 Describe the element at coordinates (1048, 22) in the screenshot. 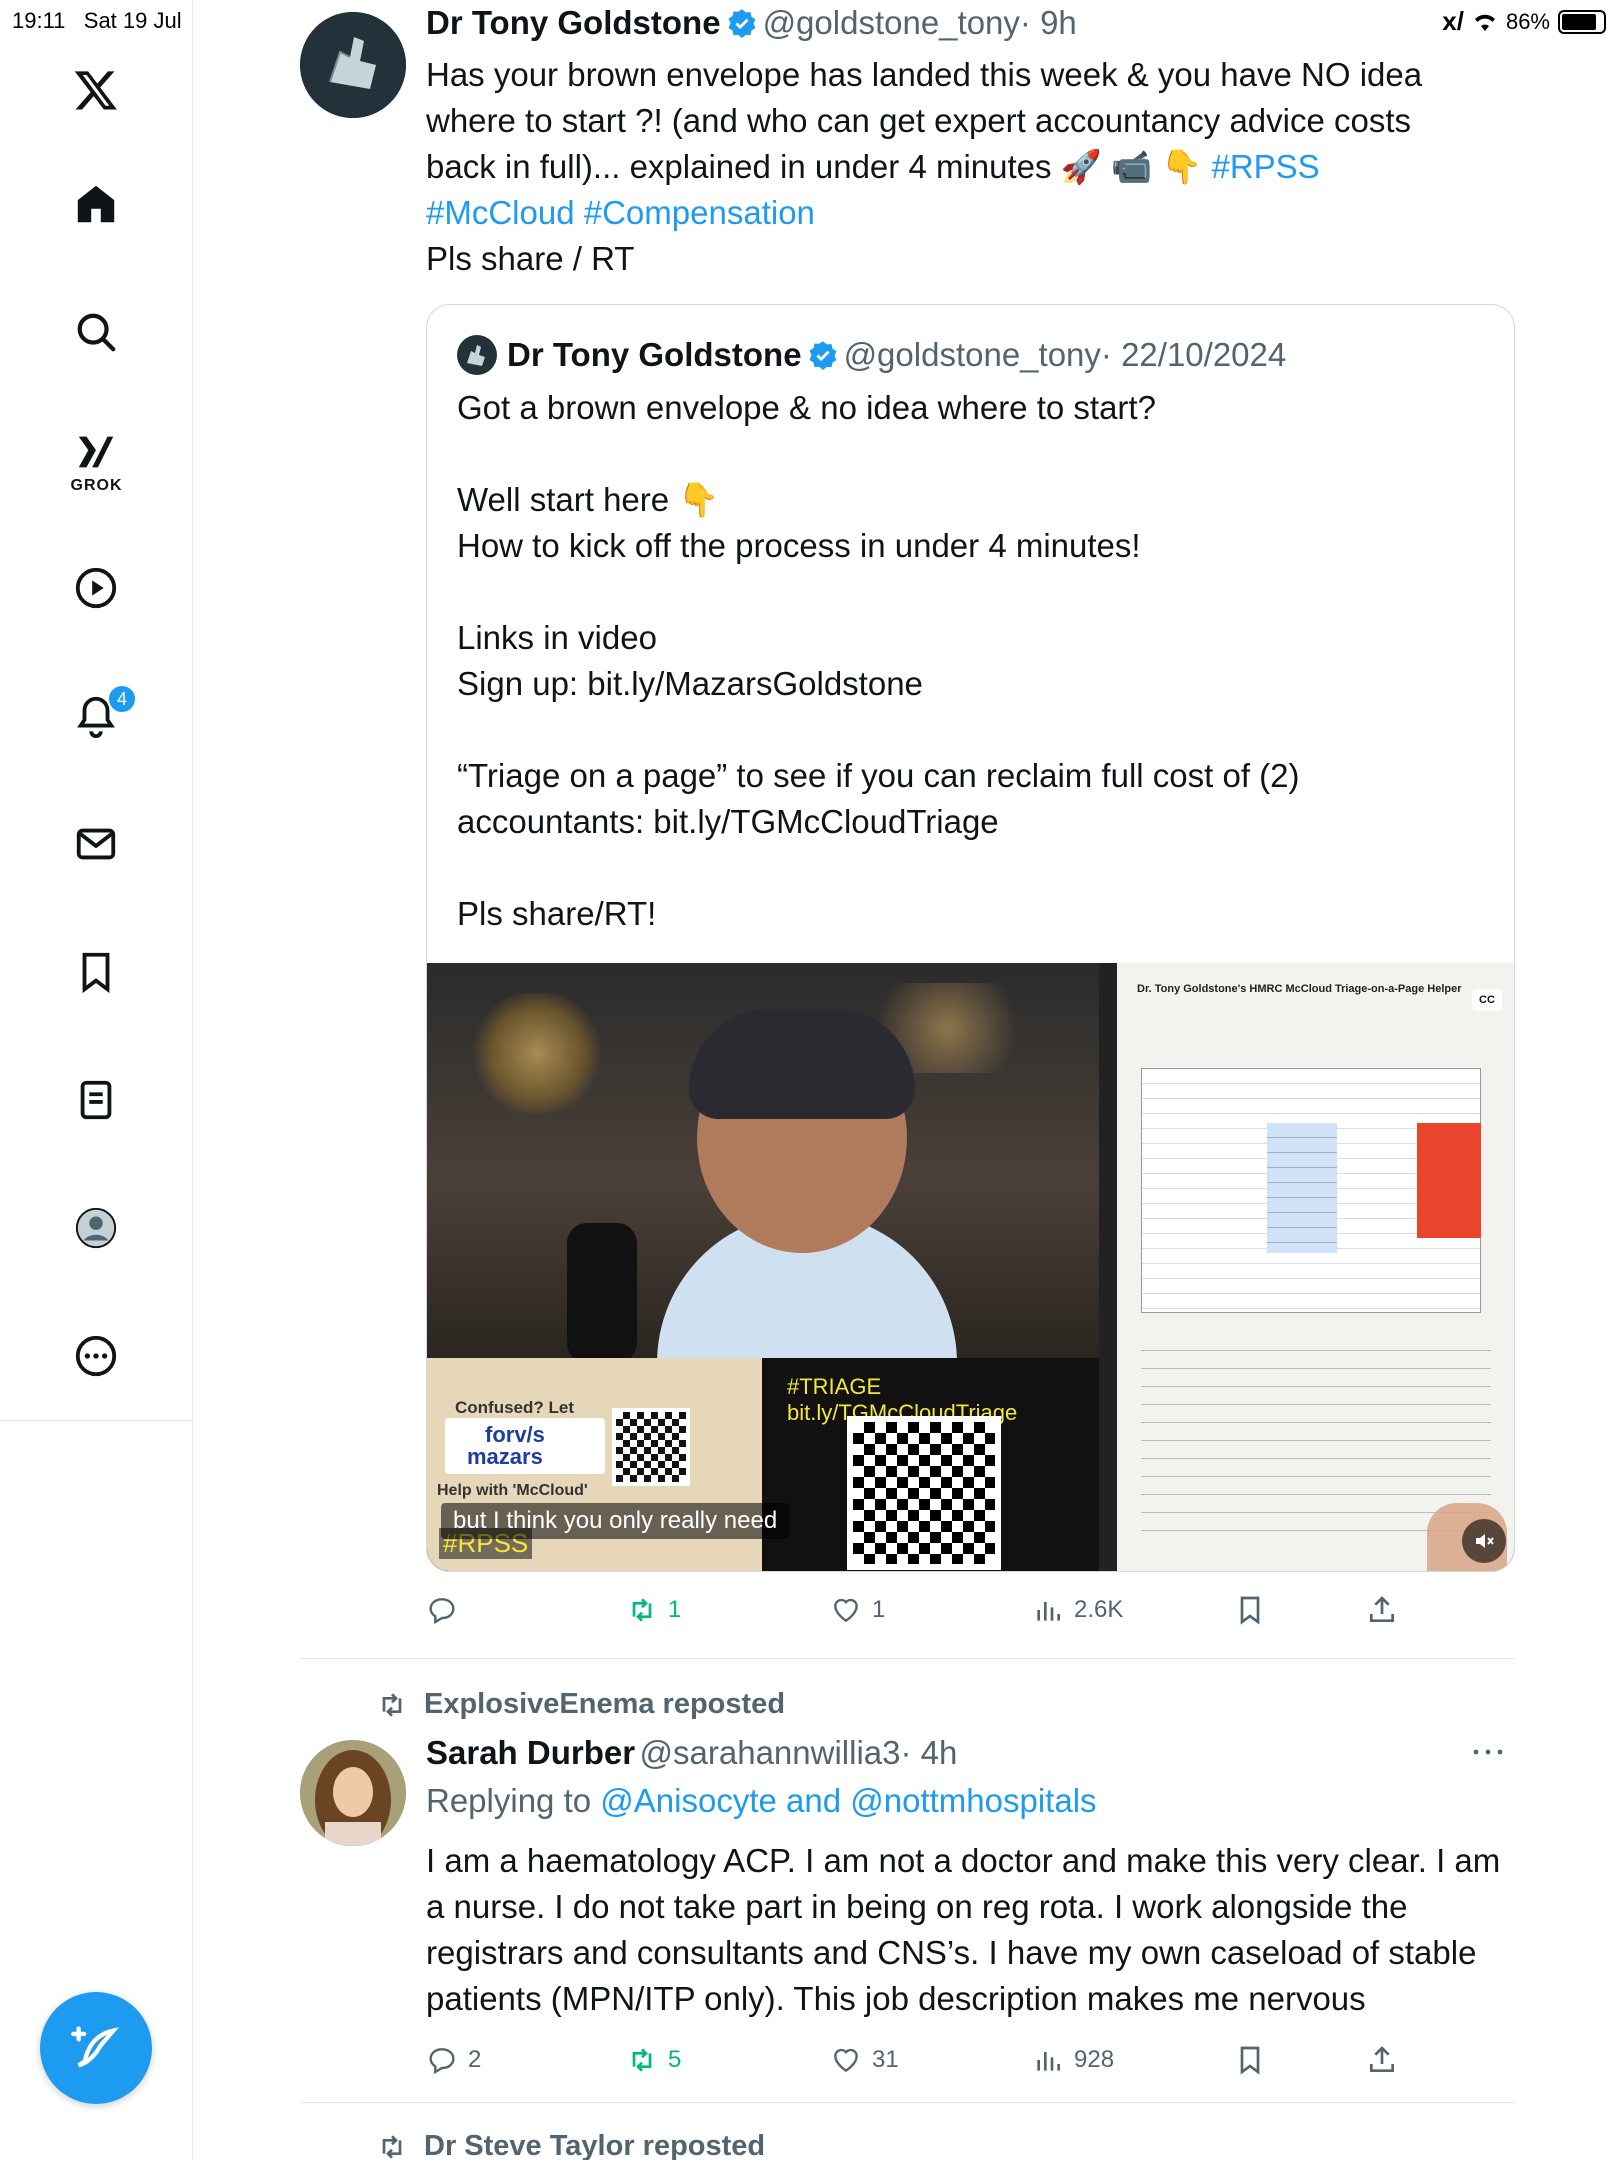

I see `tweet-time: · 9h` at that location.